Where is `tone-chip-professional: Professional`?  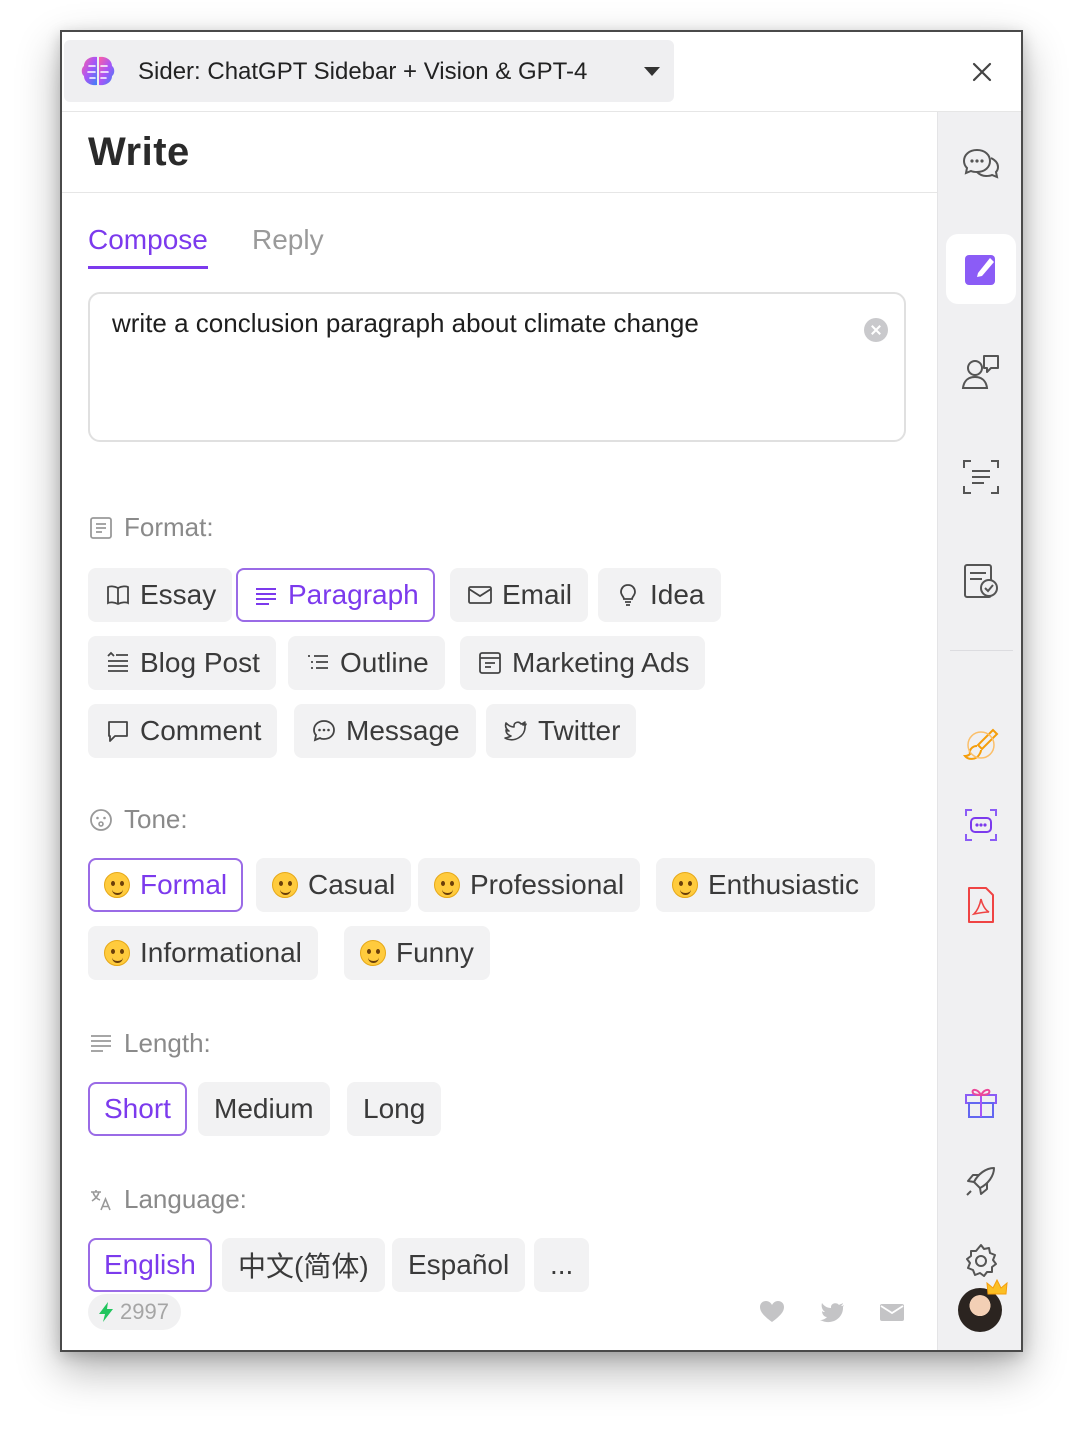
tone-chip-professional: Professional is located at coordinates (529, 885).